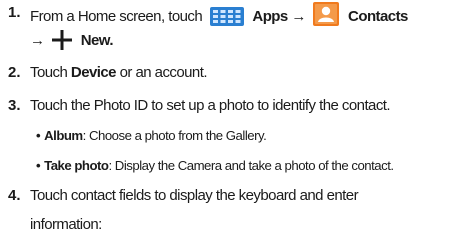 Image resolution: width=474 pixels, height=250 pixels. What do you see at coordinates (161, 72) in the screenshot?
I see `step-2-text-end: or an account.` at bounding box center [161, 72].